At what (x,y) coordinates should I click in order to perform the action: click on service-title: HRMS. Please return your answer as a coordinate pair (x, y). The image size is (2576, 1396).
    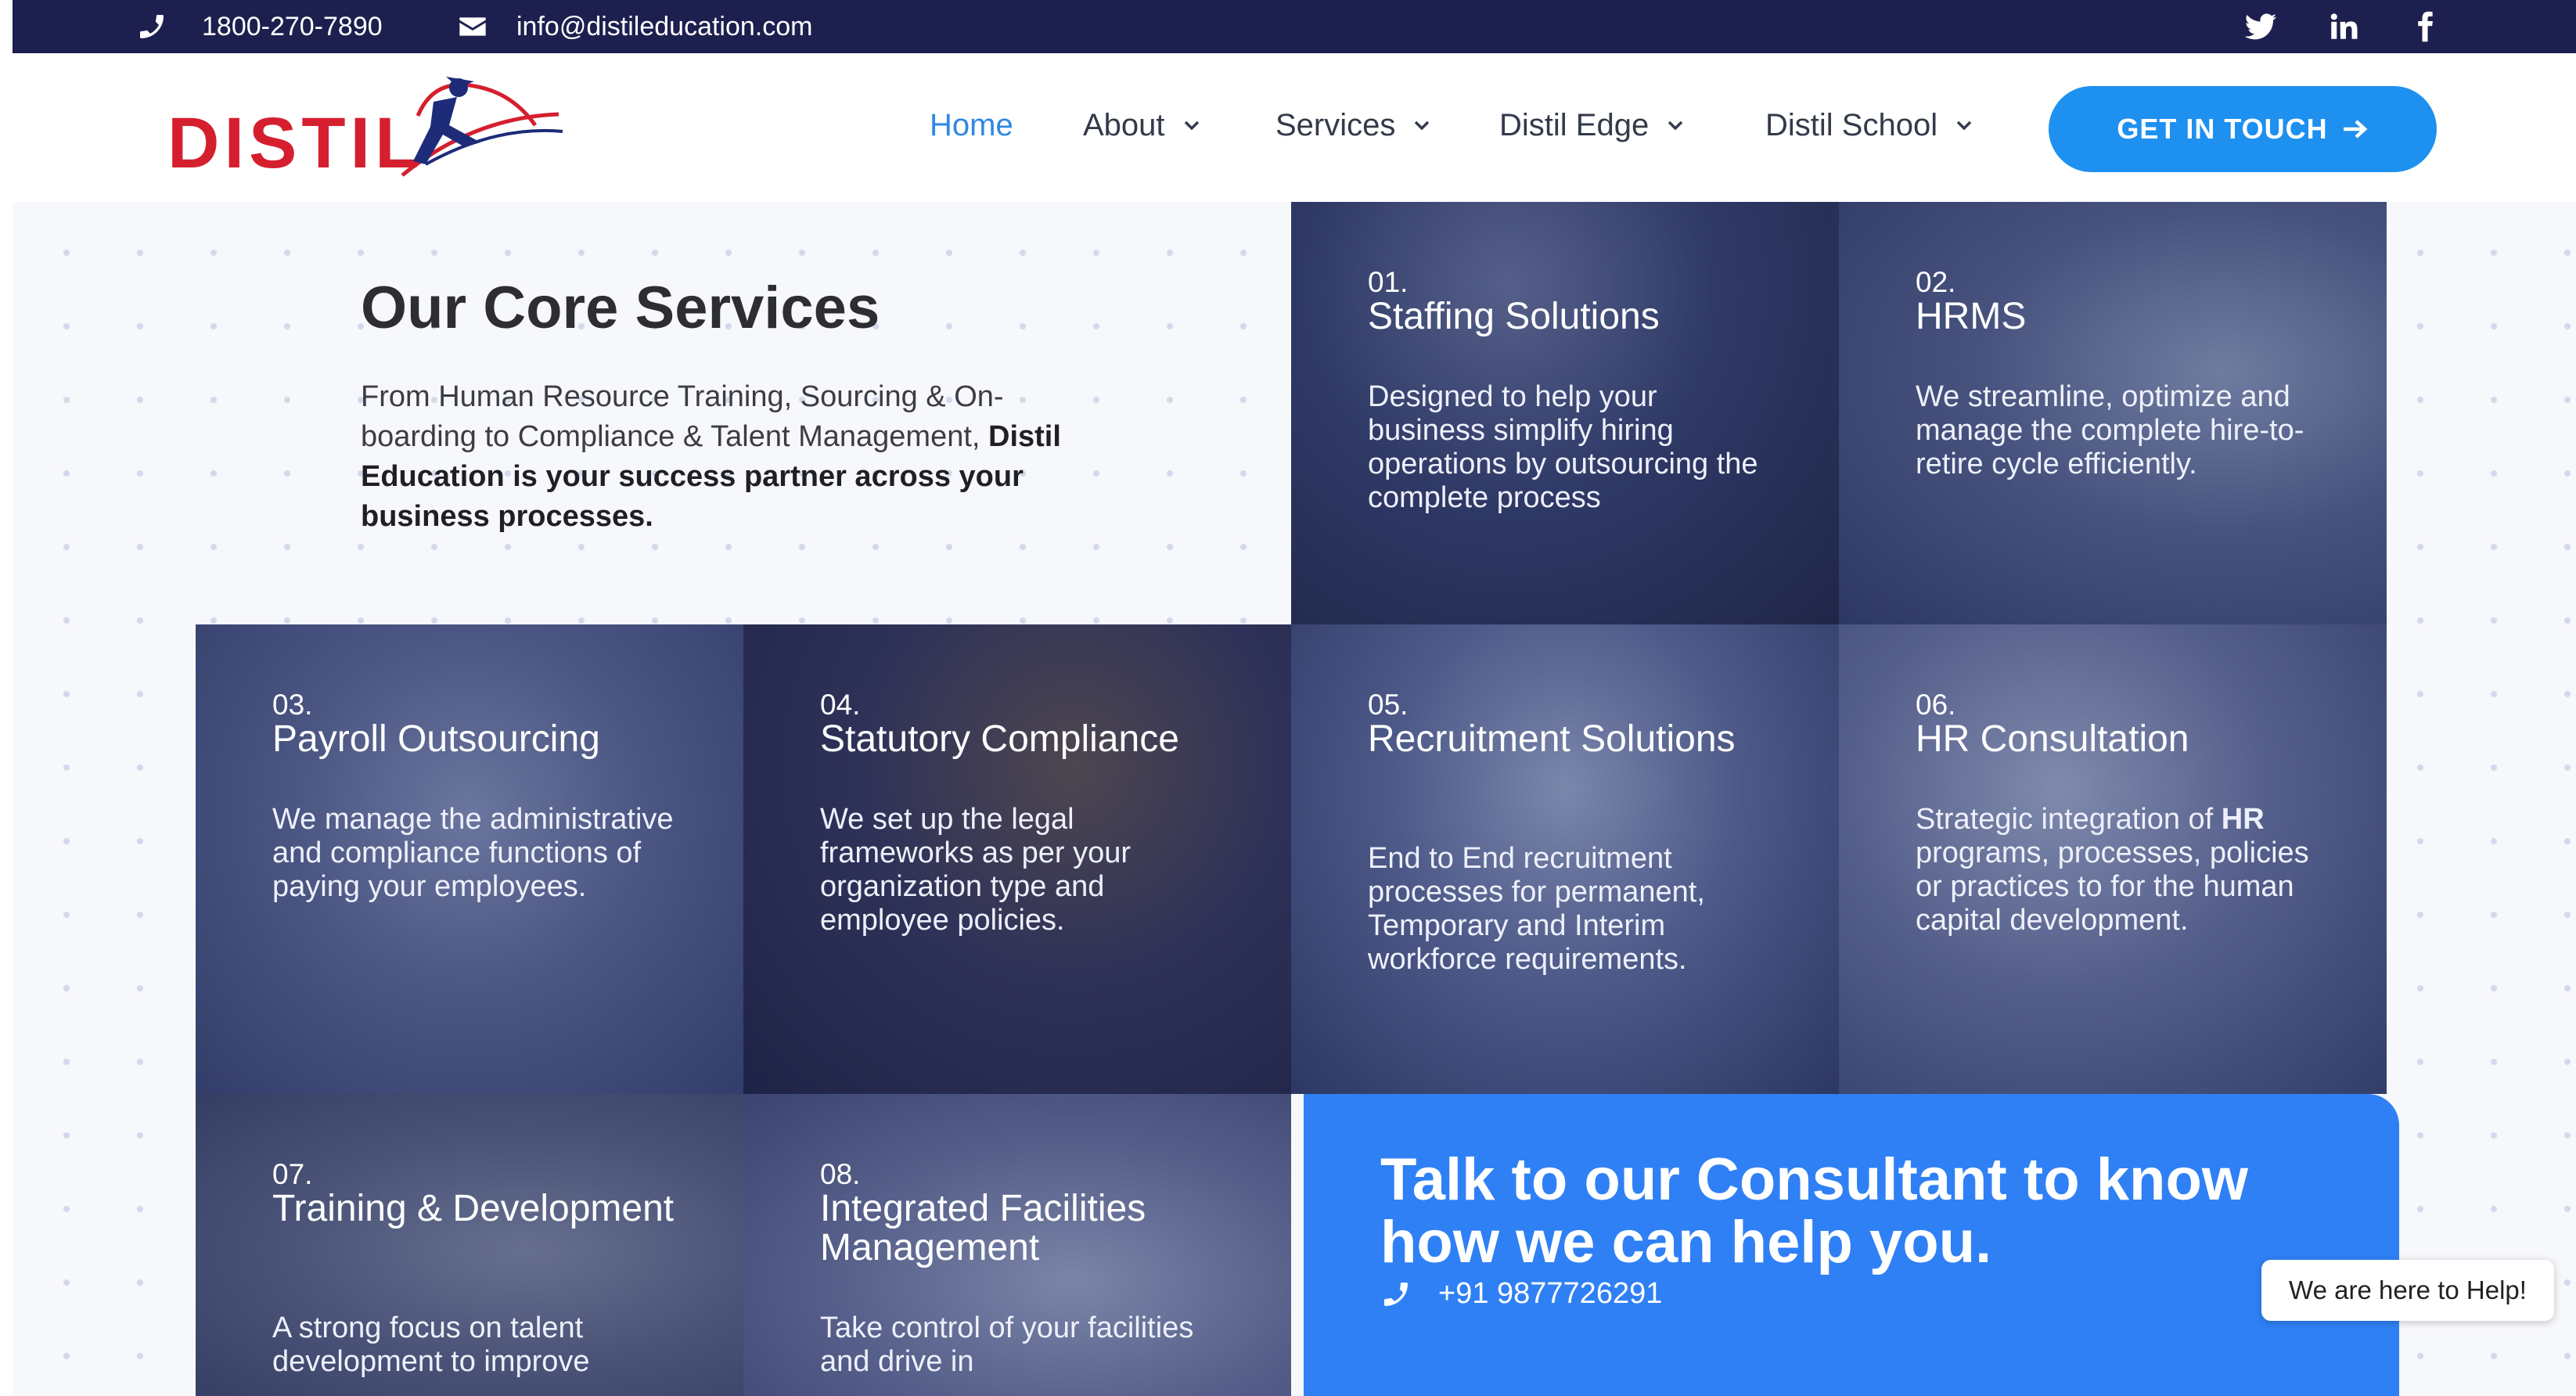
    Looking at the image, I should click on (1972, 317).